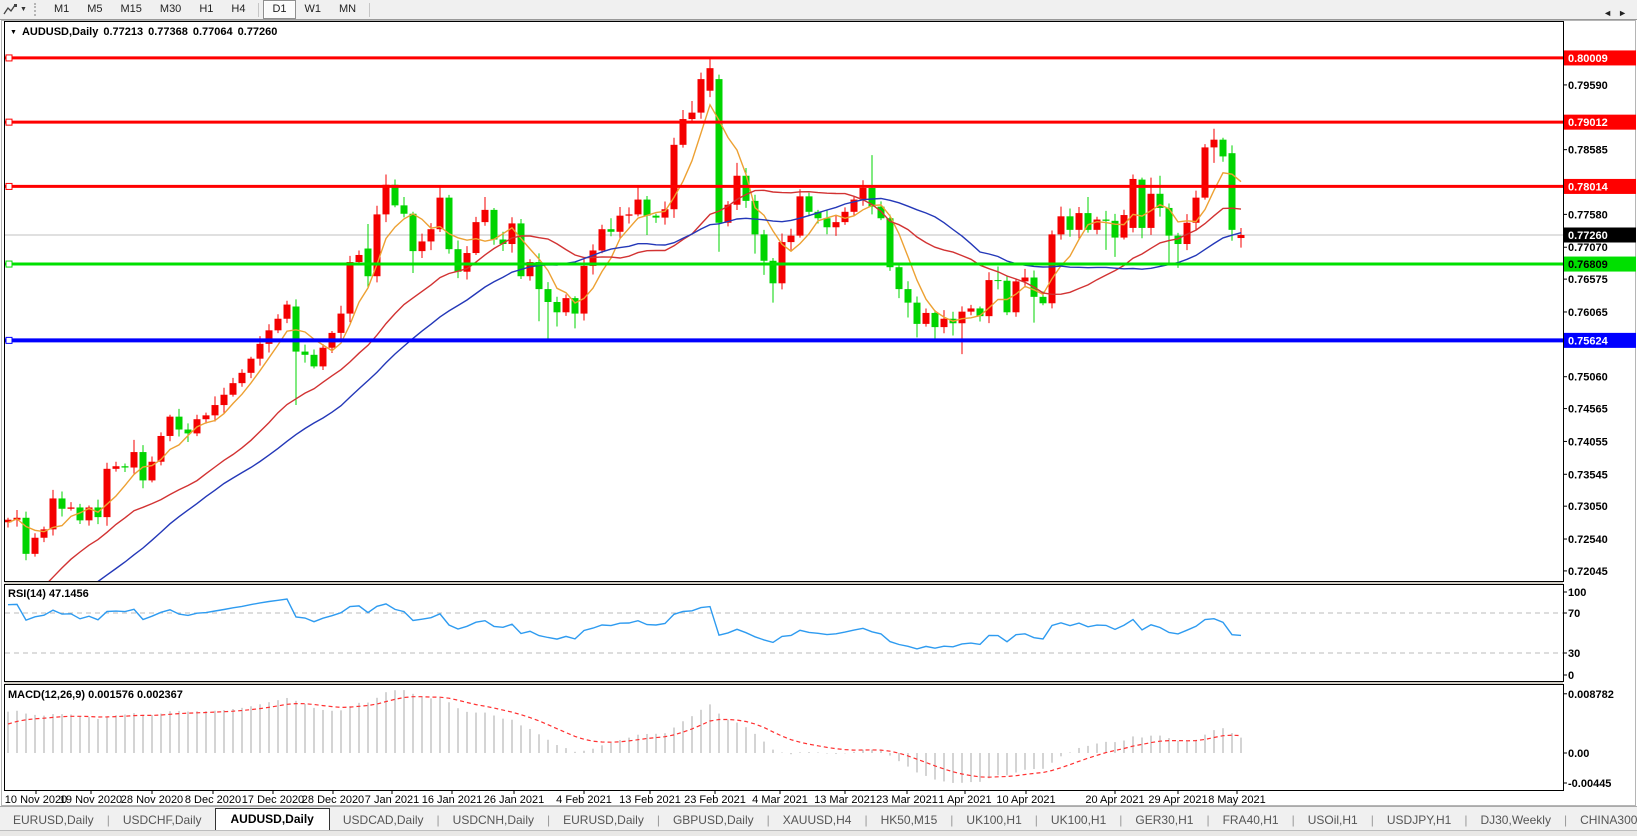 This screenshot has width=1637, height=836. I want to click on date-axis-label: 8 May 2021, so click(1236, 800).